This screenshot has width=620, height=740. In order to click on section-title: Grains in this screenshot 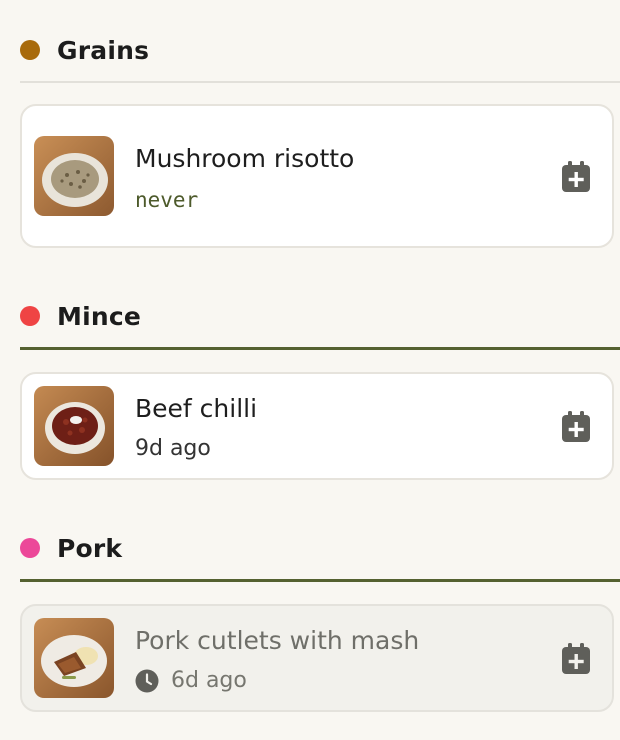, I will do `click(103, 50)`.